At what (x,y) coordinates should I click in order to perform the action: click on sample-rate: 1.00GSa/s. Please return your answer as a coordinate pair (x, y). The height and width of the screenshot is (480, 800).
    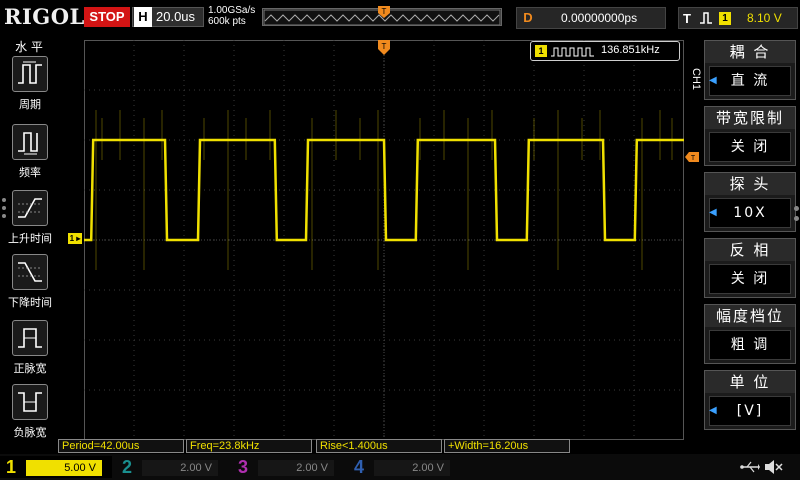
    Looking at the image, I should click on (232, 10).